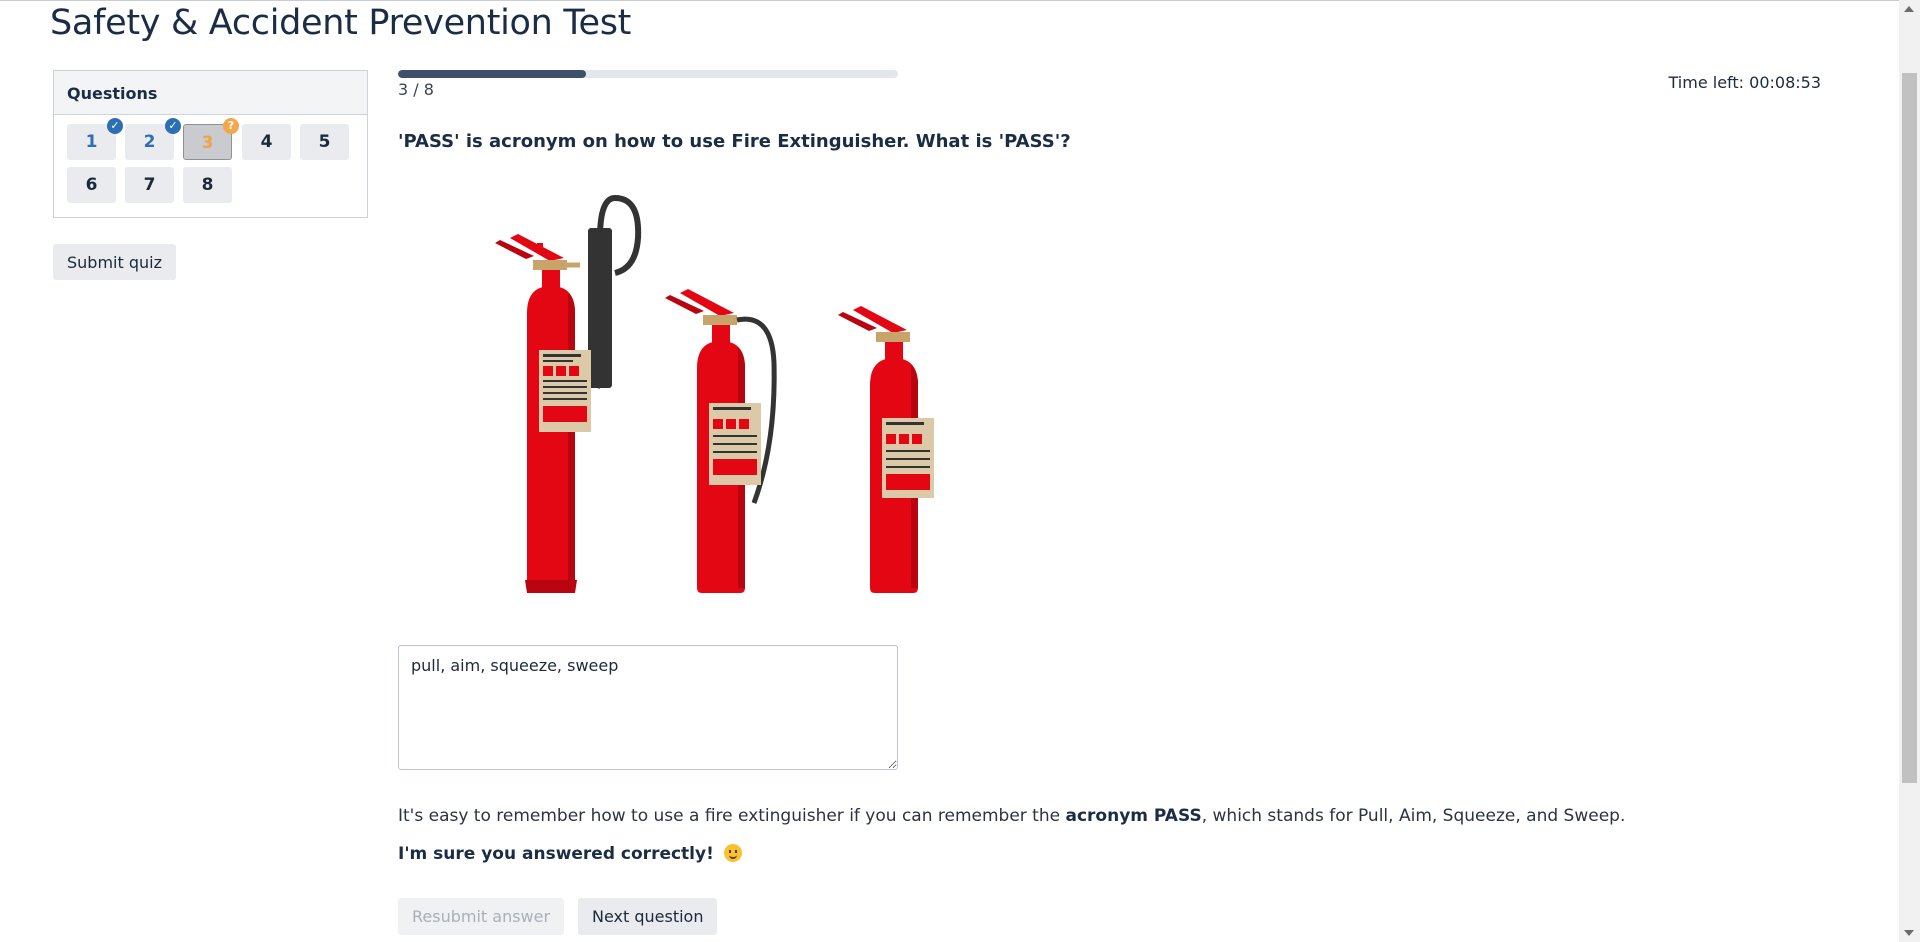  Describe the element at coordinates (91, 185) in the screenshot. I see `question-nav-button-6: 6` at that location.